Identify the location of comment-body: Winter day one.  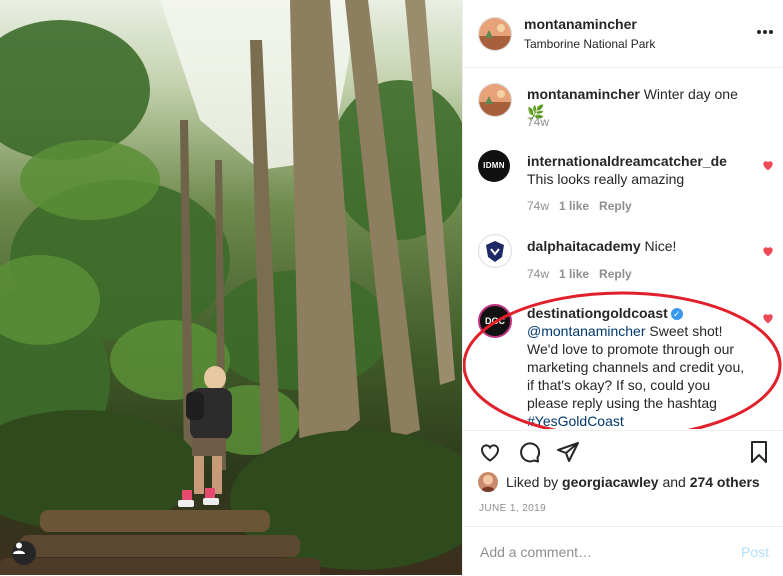
(690, 94).